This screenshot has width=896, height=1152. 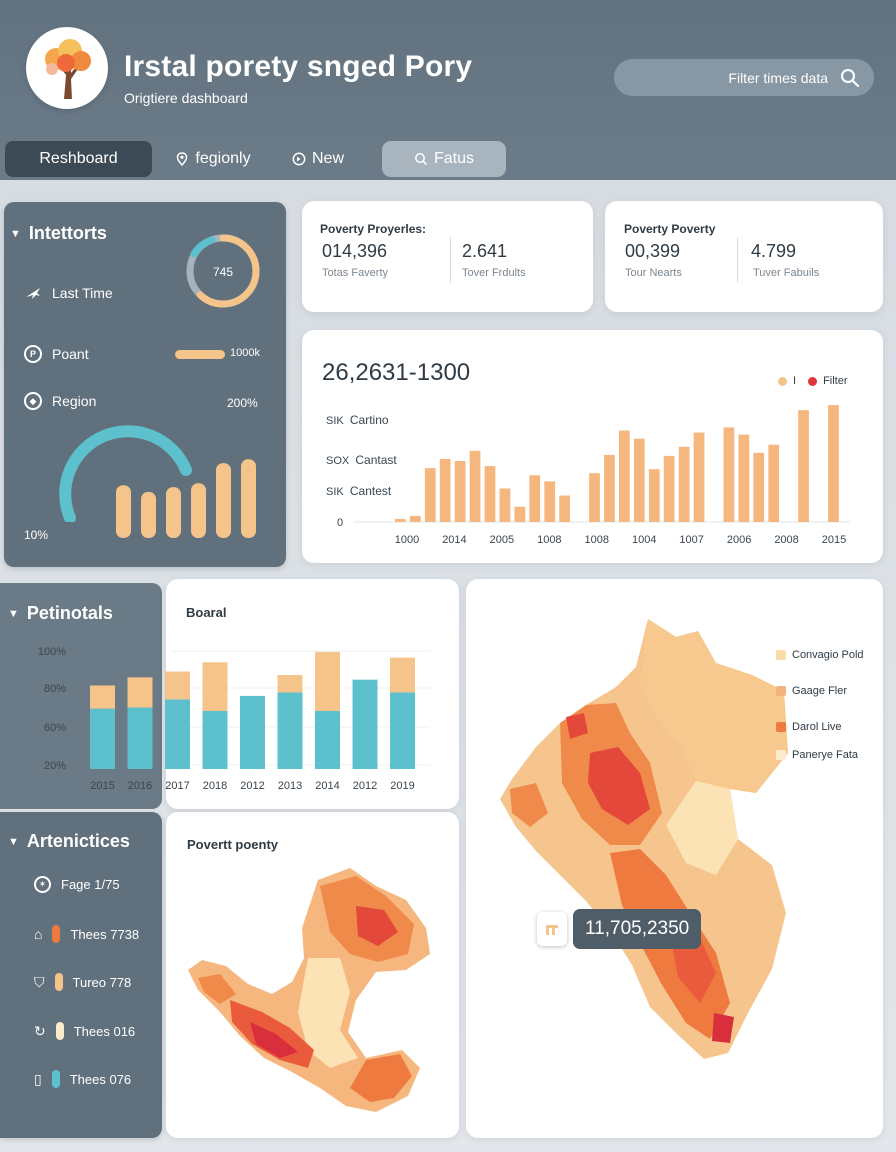 I want to click on attribute-item: ⌂ Thees 7738, so click(x=86, y=934).